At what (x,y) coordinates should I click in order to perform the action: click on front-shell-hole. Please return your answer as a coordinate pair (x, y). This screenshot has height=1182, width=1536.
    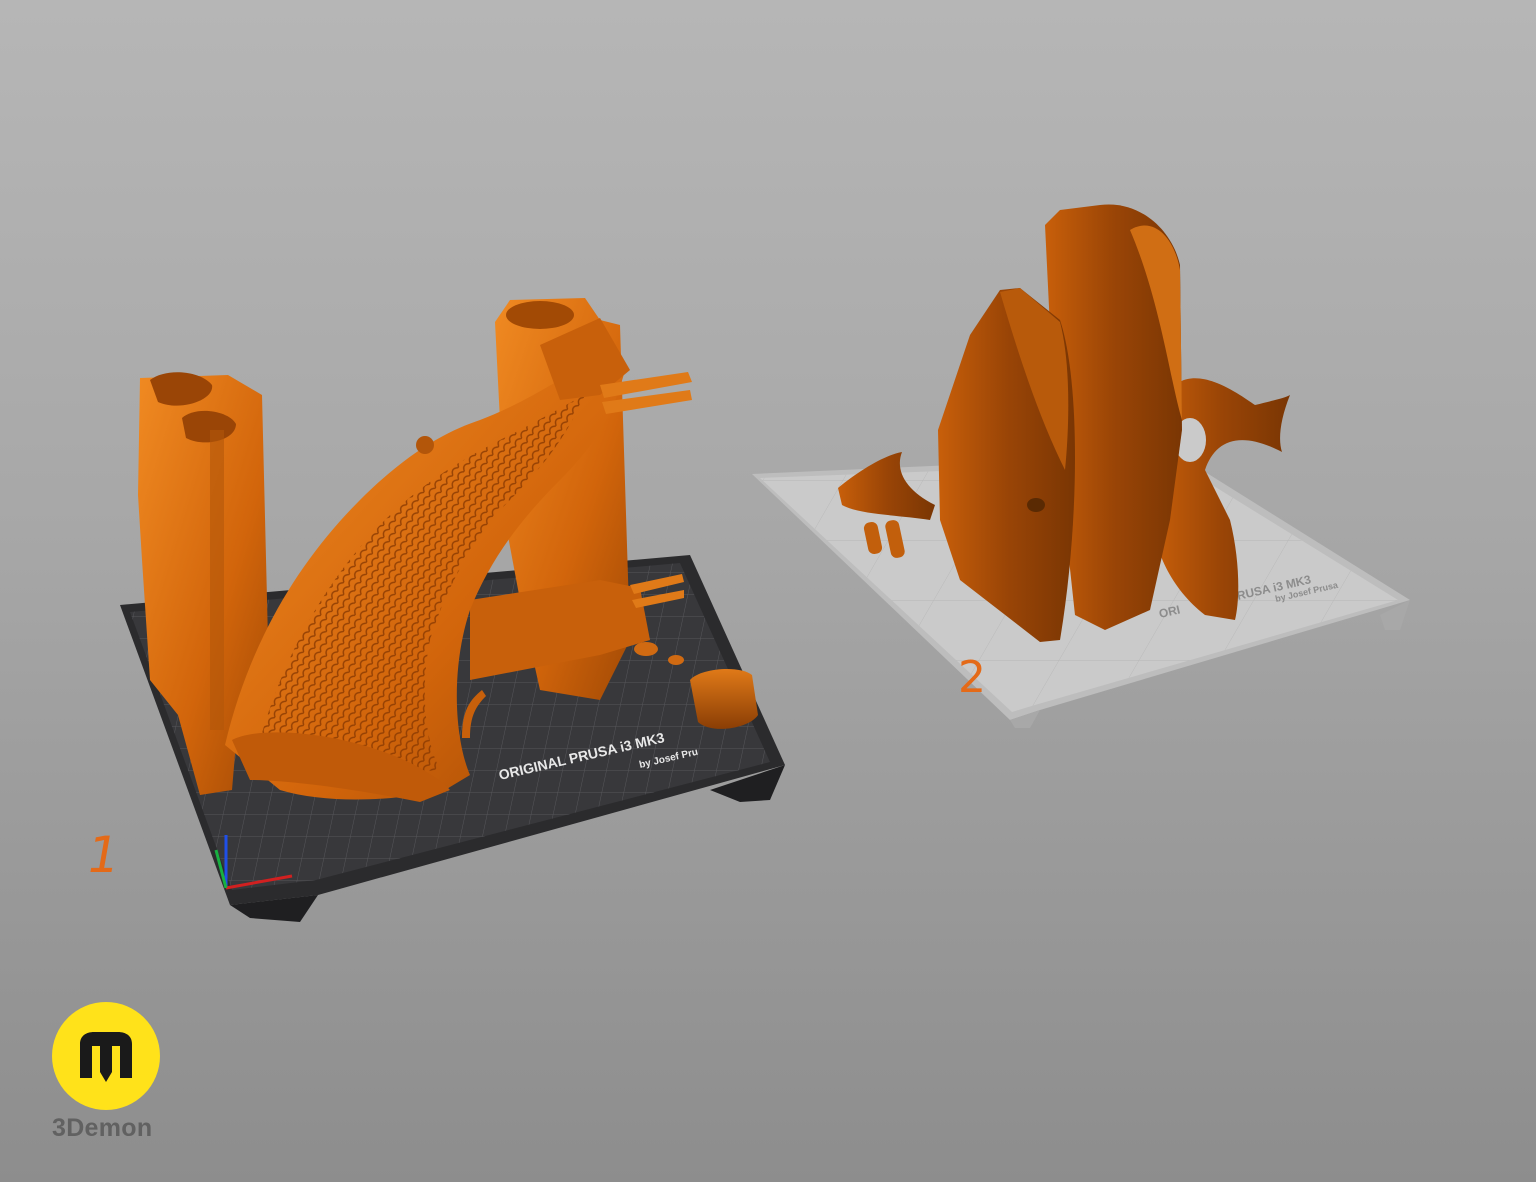
    Looking at the image, I should click on (1036, 505).